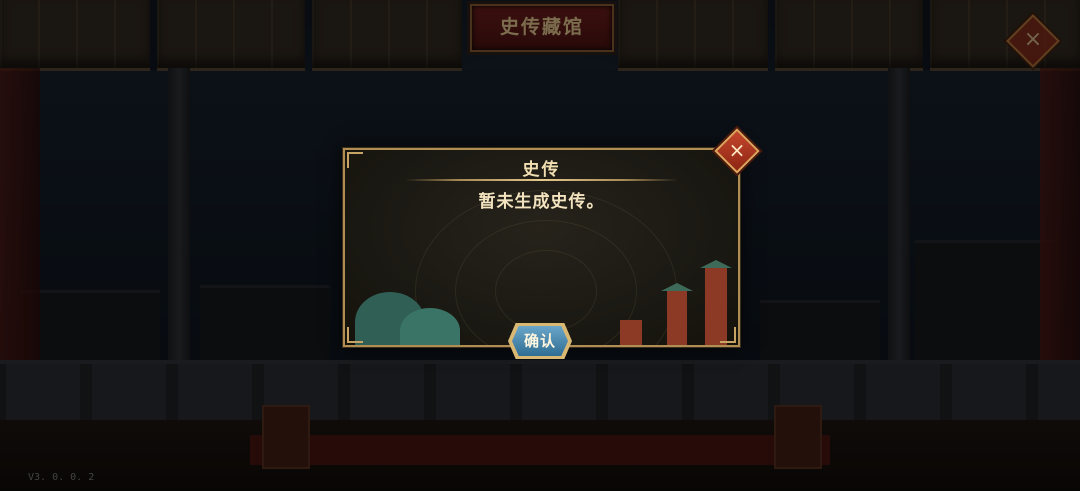 The image size is (1080, 491). What do you see at coordinates (541, 180) in the screenshot?
I see `title-divider` at bounding box center [541, 180].